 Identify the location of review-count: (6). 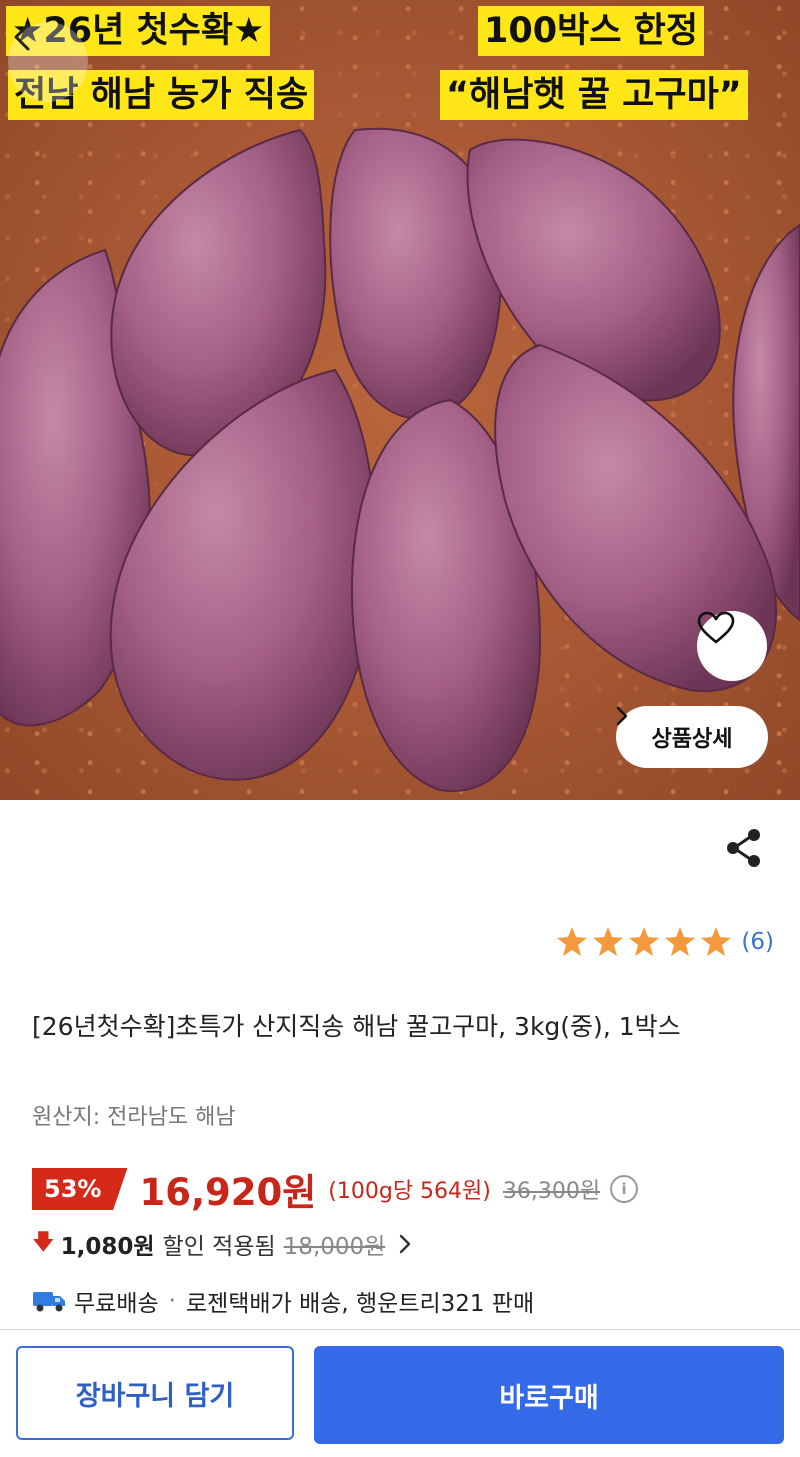
(757, 942).